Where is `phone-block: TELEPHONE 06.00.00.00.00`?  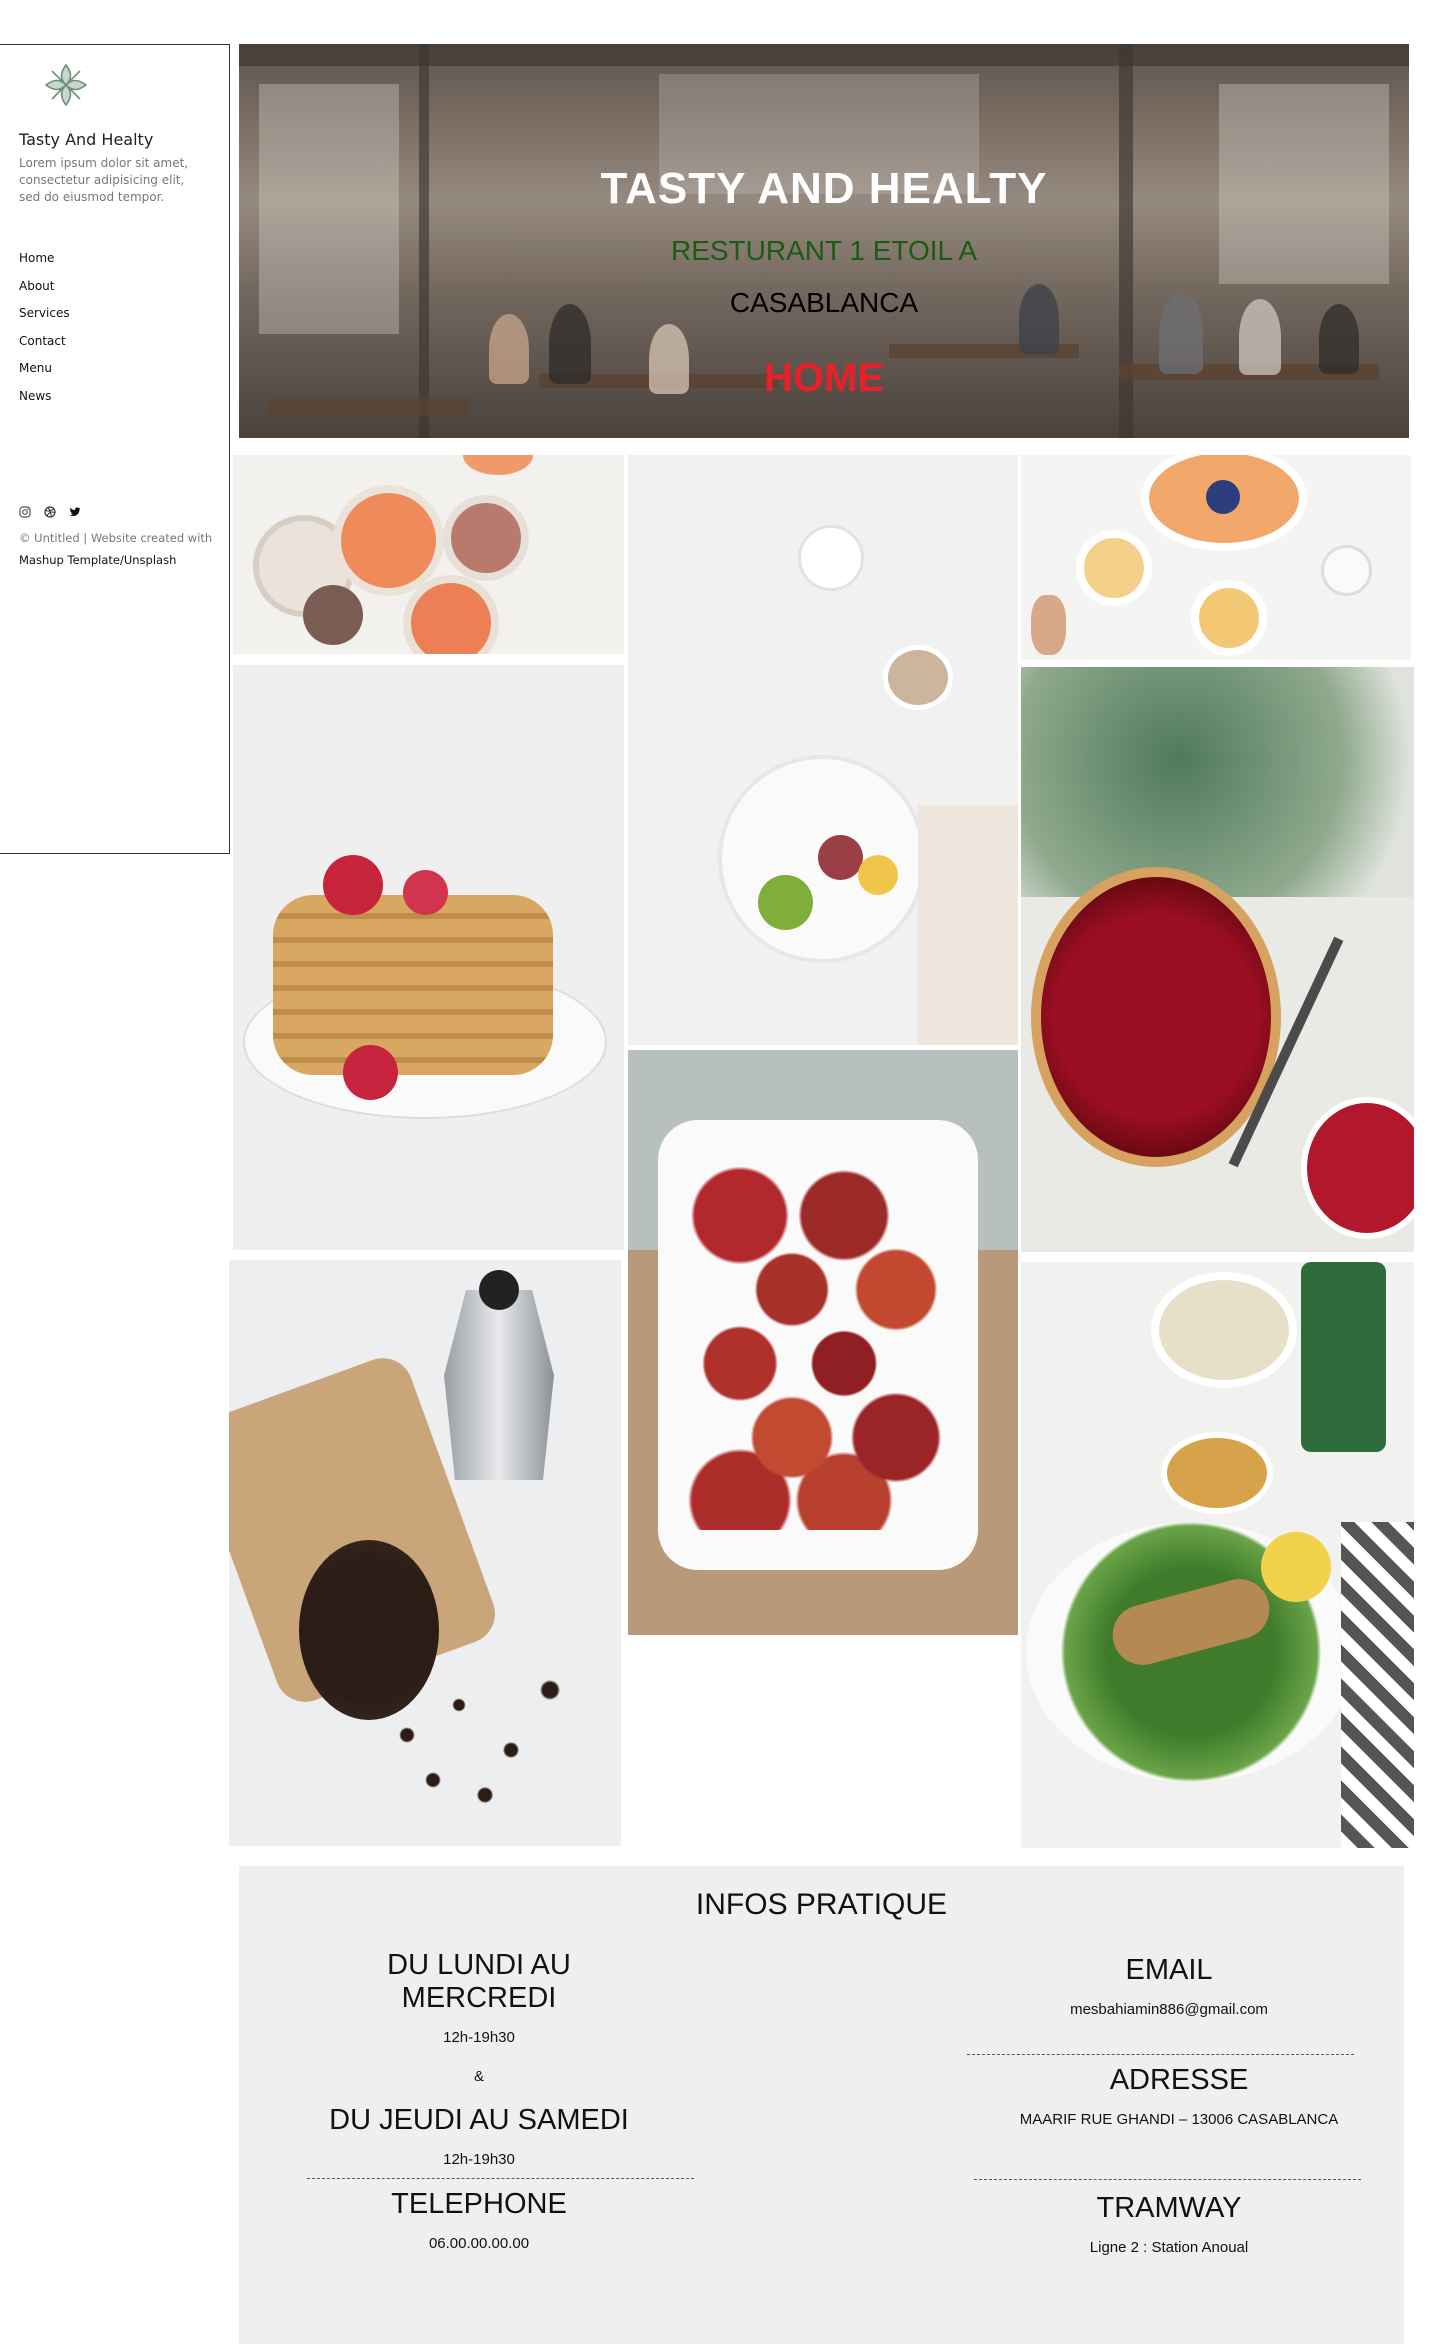
phone-block: TELEPHONE 06.00.00.00.00 is located at coordinates (479, 2220).